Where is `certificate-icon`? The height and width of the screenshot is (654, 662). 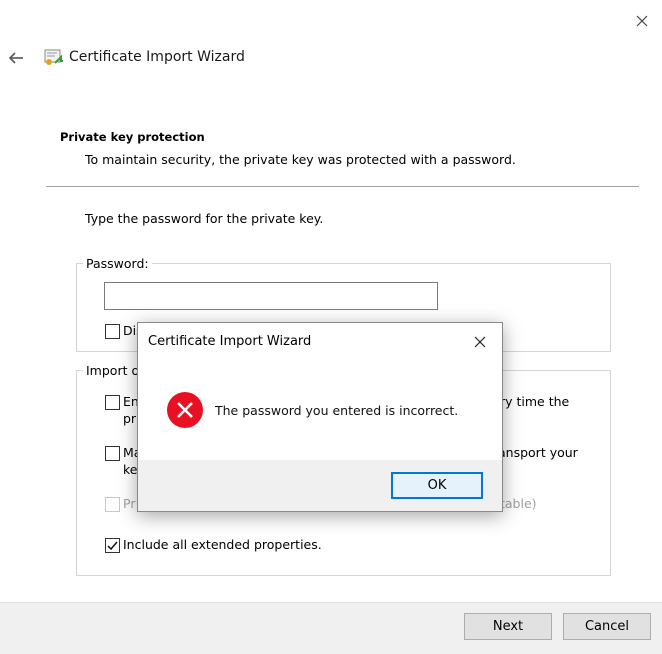
certificate-icon is located at coordinates (53, 57).